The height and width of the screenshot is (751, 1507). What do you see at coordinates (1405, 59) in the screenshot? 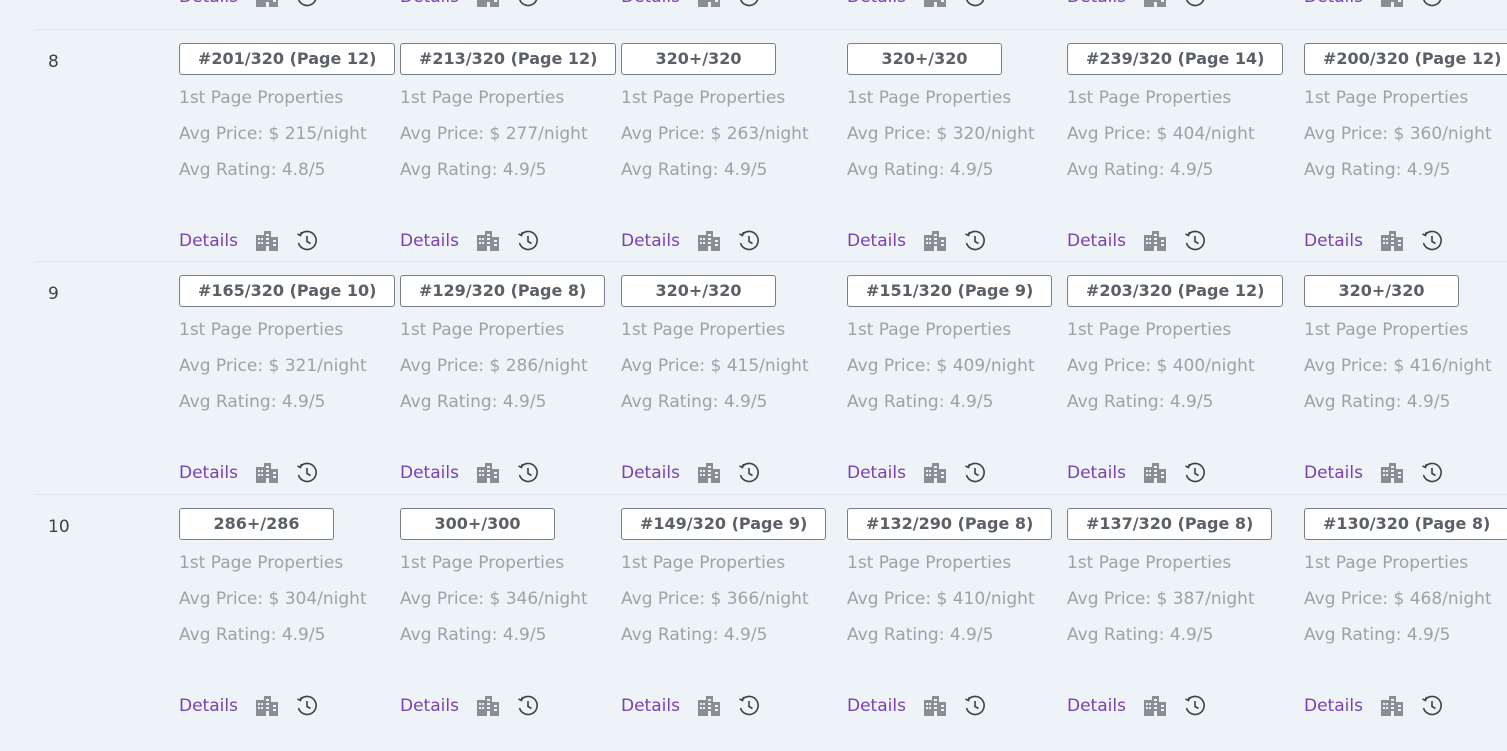
I see `rank-badge: #200/320 (Page 12)` at bounding box center [1405, 59].